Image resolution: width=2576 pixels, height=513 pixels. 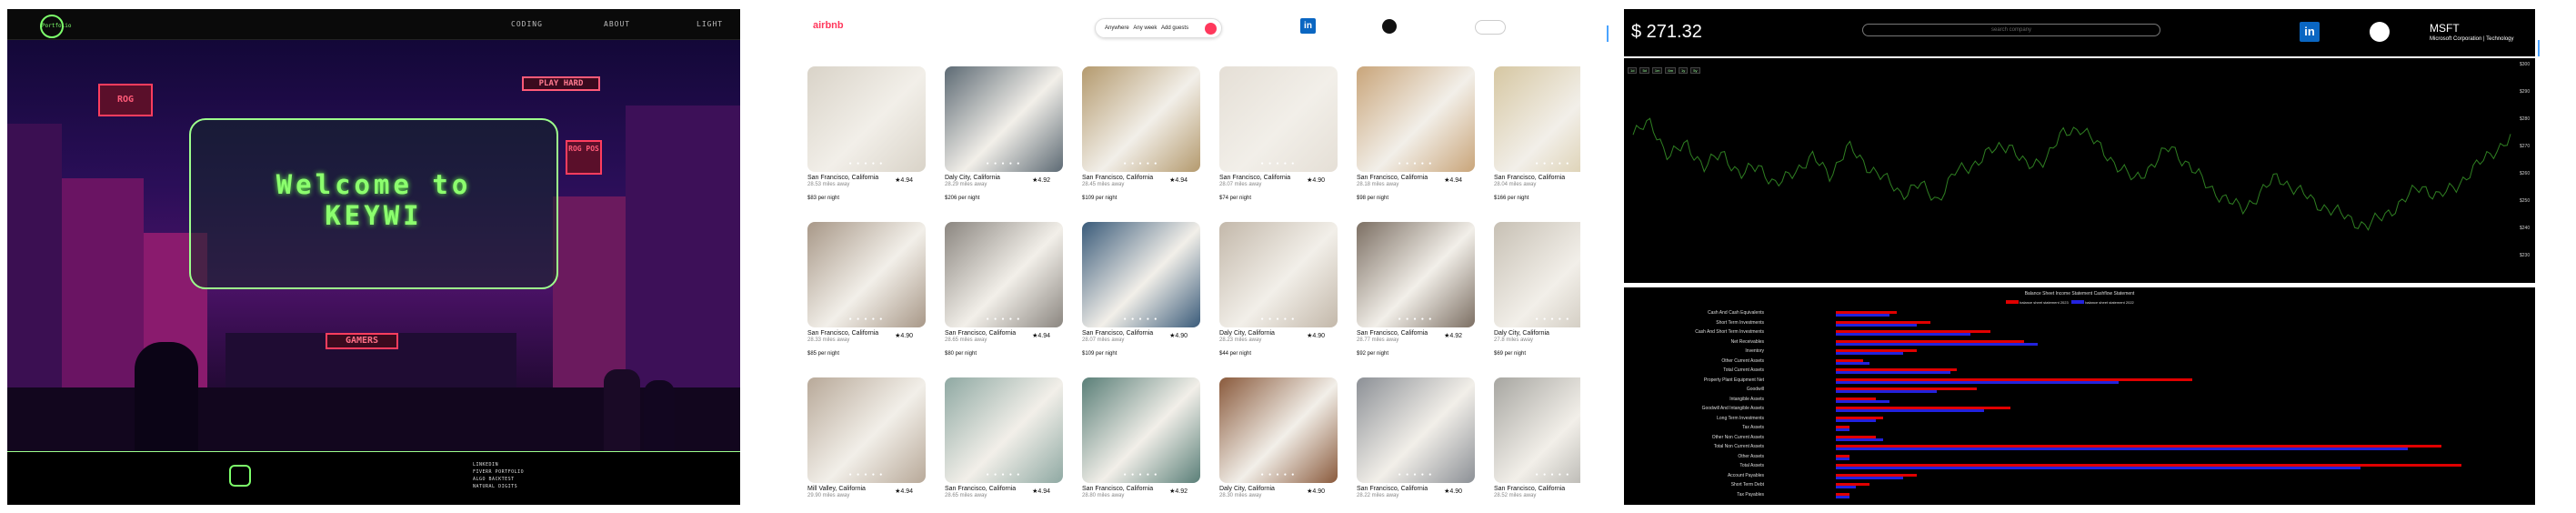 I want to click on user-menu-button, so click(x=1490, y=27).